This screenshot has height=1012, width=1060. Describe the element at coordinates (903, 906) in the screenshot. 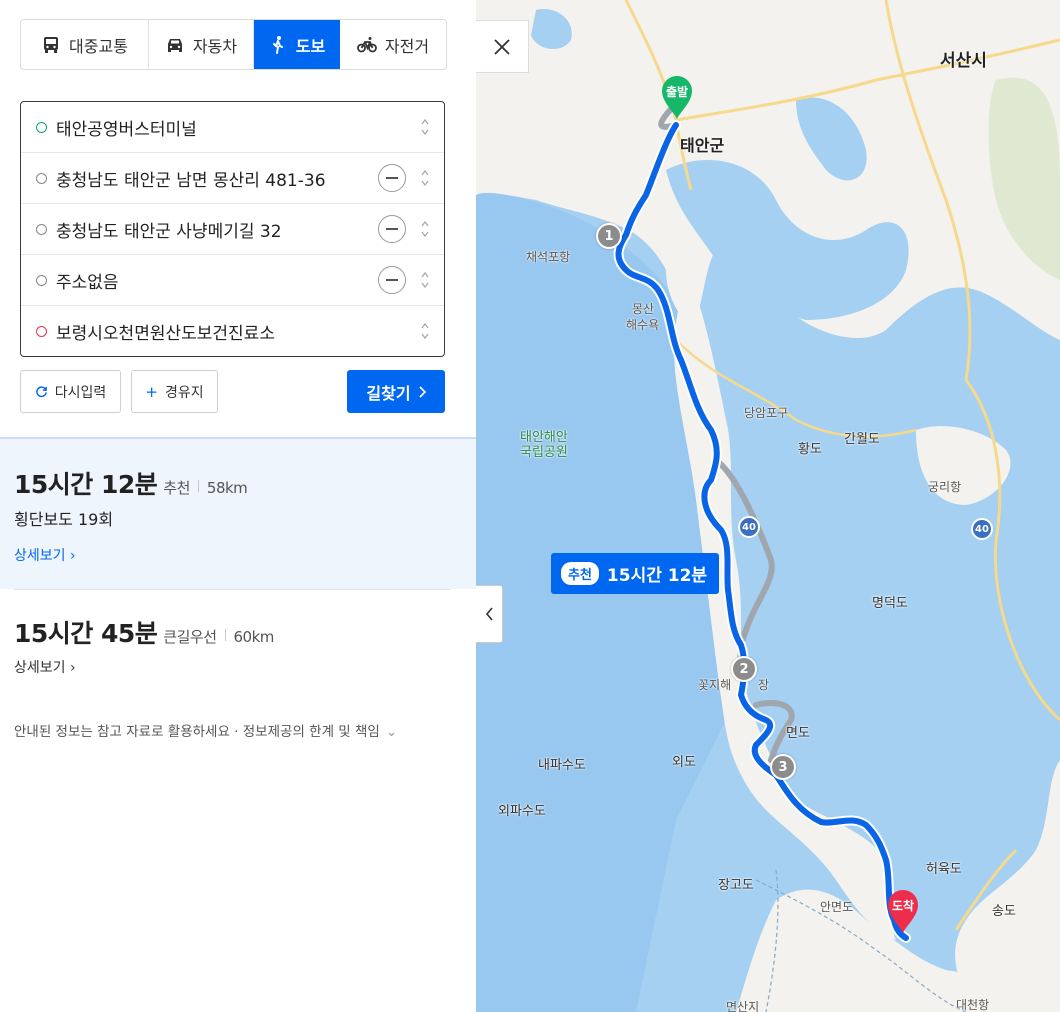

I see `end-pin-label: 도착` at that location.